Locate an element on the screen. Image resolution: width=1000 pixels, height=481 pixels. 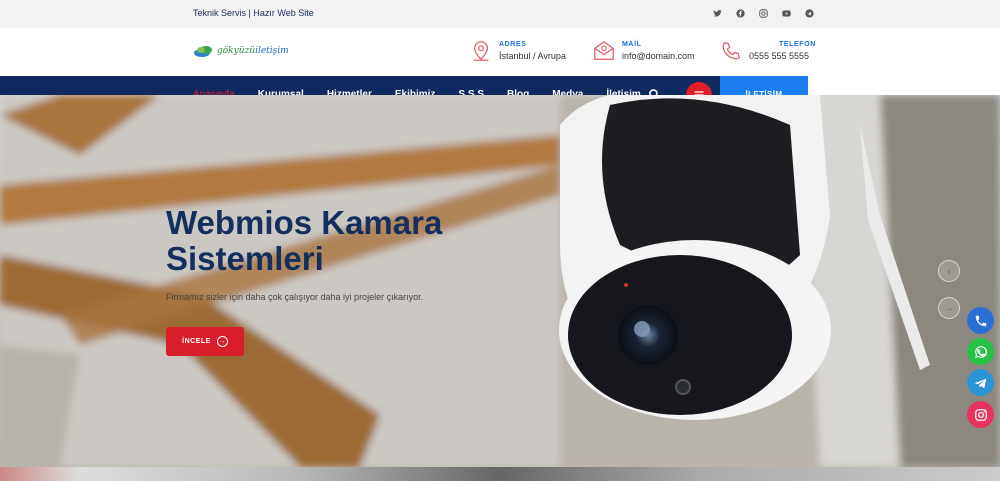
float-instagram-button is located at coordinates (980, 414).